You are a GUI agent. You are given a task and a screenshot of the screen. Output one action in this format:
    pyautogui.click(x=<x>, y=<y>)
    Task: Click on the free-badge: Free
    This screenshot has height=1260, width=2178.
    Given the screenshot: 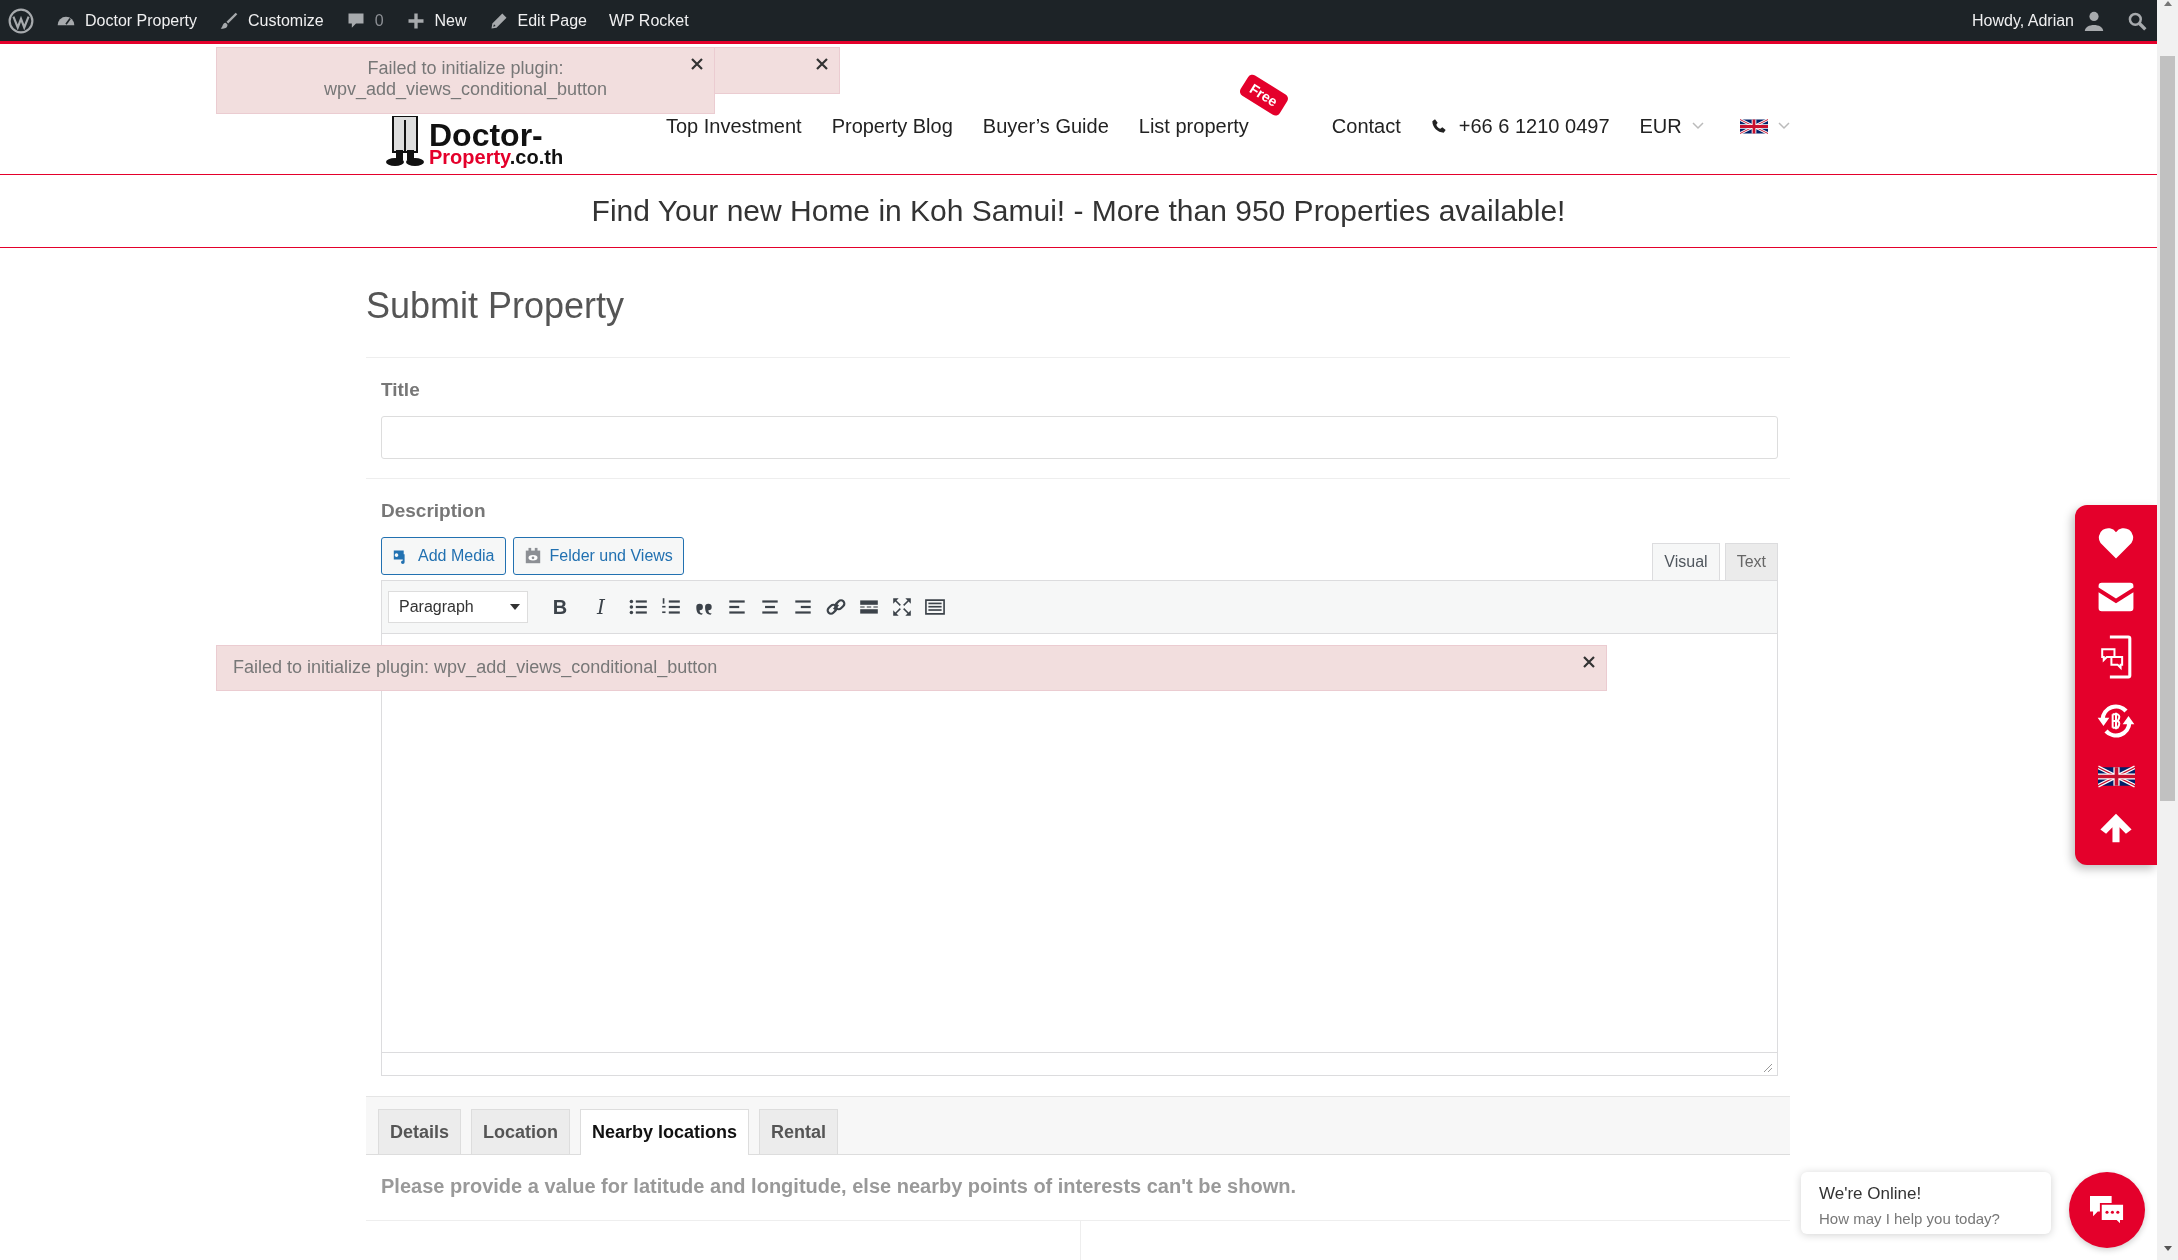 What is the action you would take?
    pyautogui.click(x=1263, y=94)
    